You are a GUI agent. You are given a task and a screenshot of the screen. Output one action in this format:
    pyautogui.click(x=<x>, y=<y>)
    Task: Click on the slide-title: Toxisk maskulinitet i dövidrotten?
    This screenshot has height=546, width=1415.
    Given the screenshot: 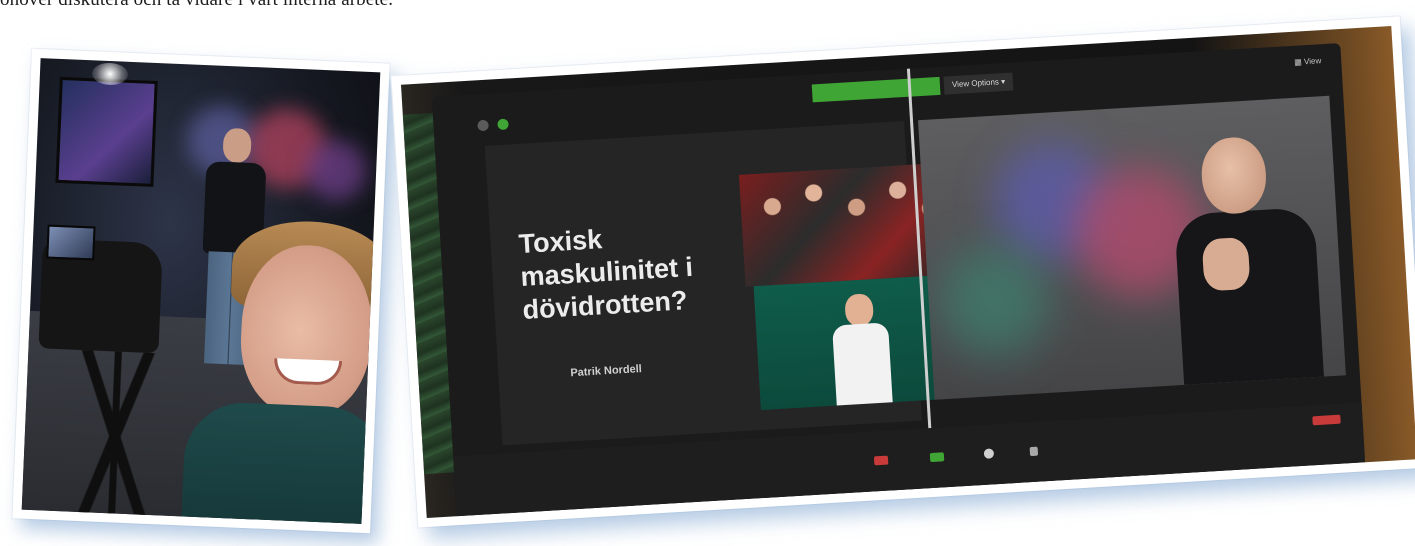 What is the action you would take?
    pyautogui.click(x=607, y=272)
    